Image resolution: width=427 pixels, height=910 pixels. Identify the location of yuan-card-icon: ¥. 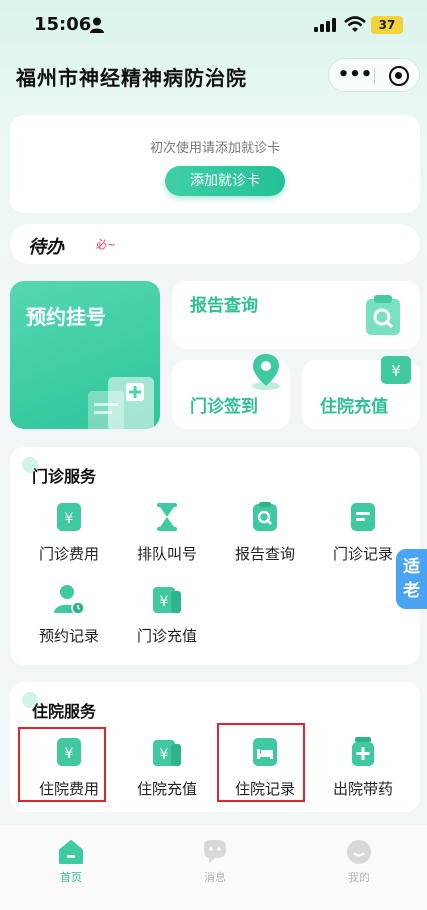
(396, 370).